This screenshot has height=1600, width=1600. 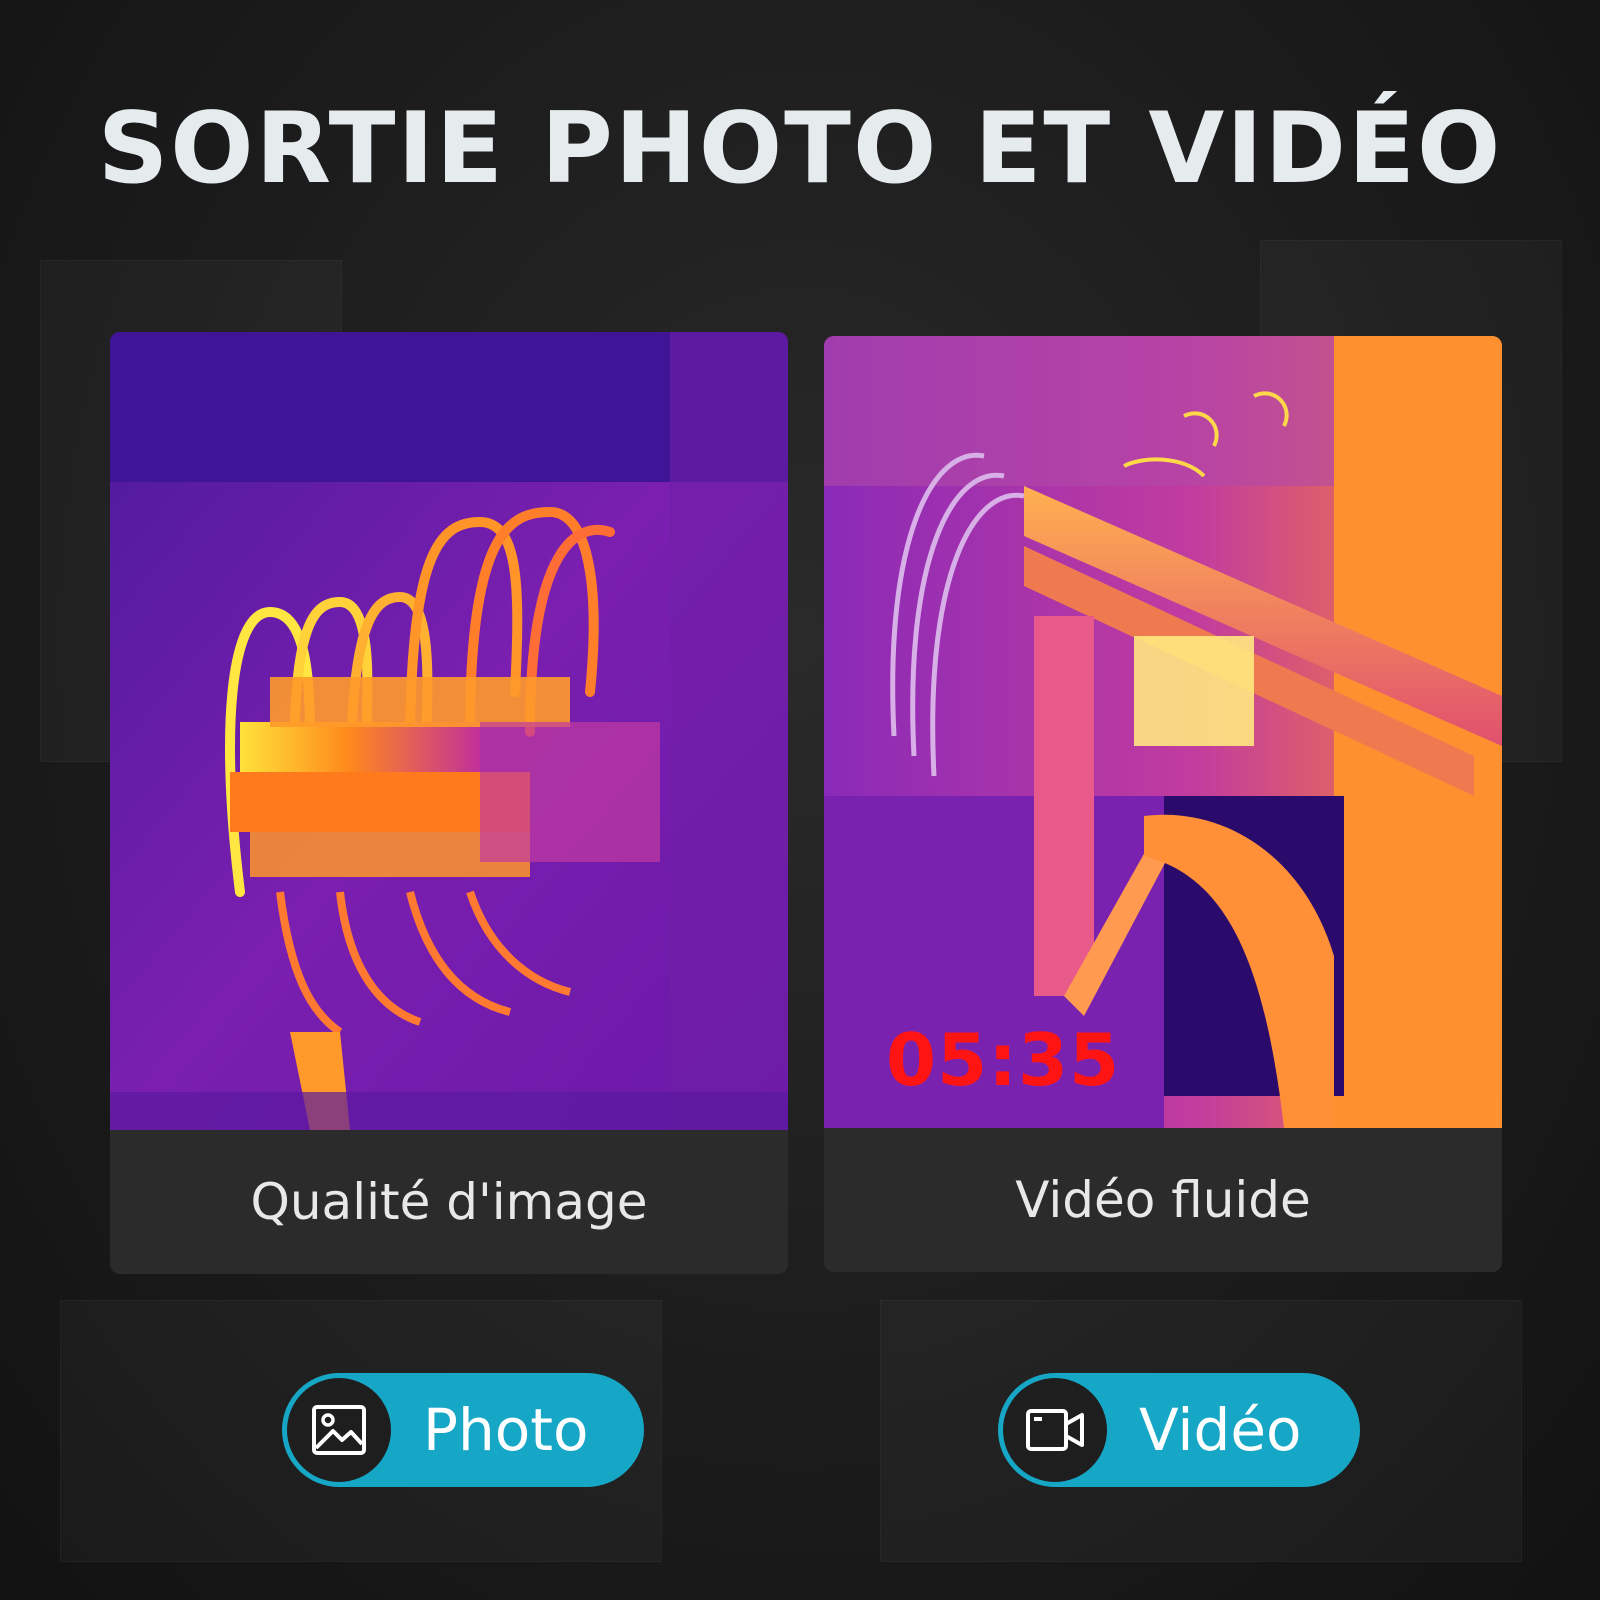 I want to click on video-card-caption: Vidéo fluide, so click(x=1163, y=1200).